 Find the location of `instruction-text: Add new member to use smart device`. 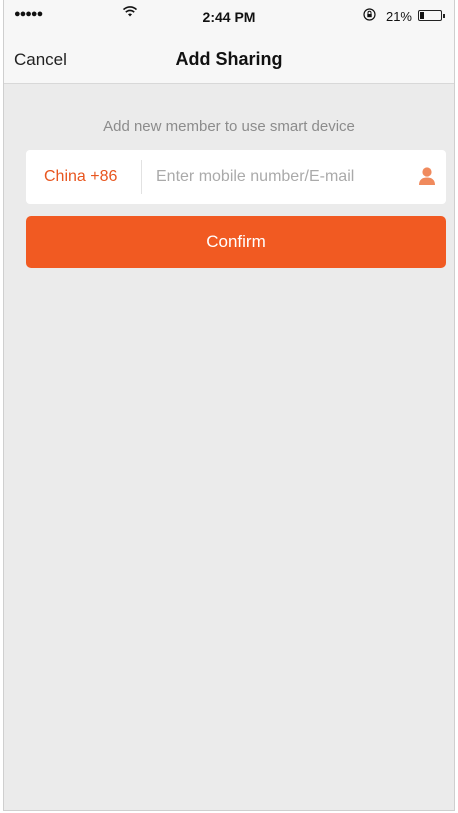

instruction-text: Add new member to use smart device is located at coordinates (229, 126).